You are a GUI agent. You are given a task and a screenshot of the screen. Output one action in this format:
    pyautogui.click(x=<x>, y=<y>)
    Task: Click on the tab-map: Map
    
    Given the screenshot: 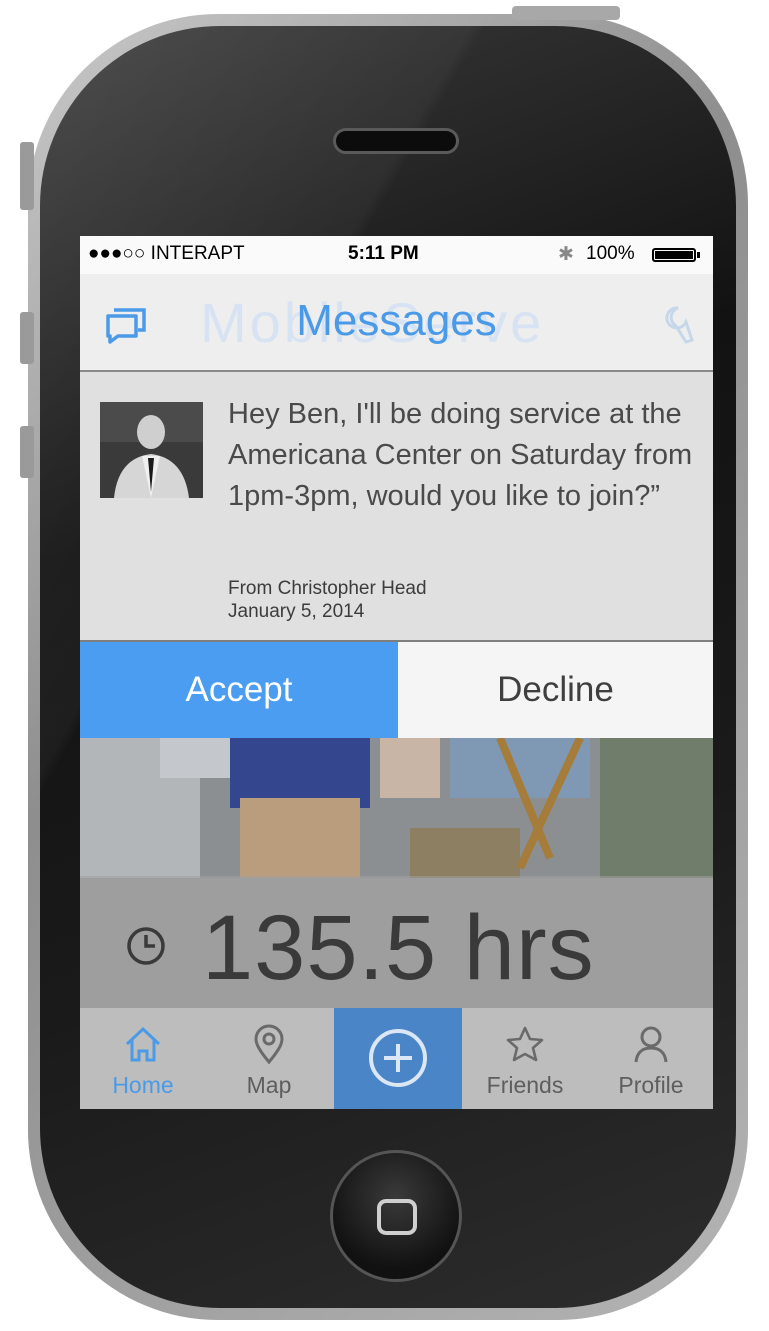 What is the action you would take?
    pyautogui.click(x=269, y=1058)
    